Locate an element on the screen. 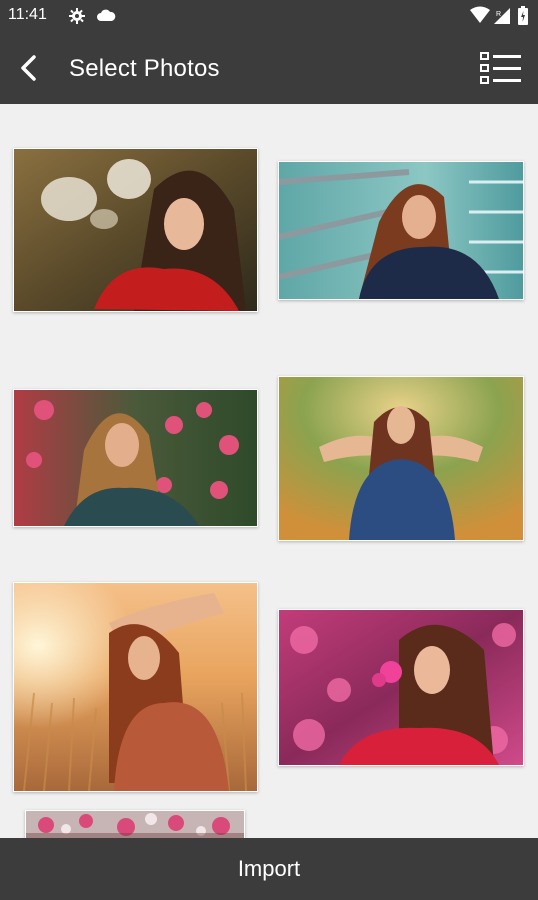  back-button is located at coordinates (30, 68).